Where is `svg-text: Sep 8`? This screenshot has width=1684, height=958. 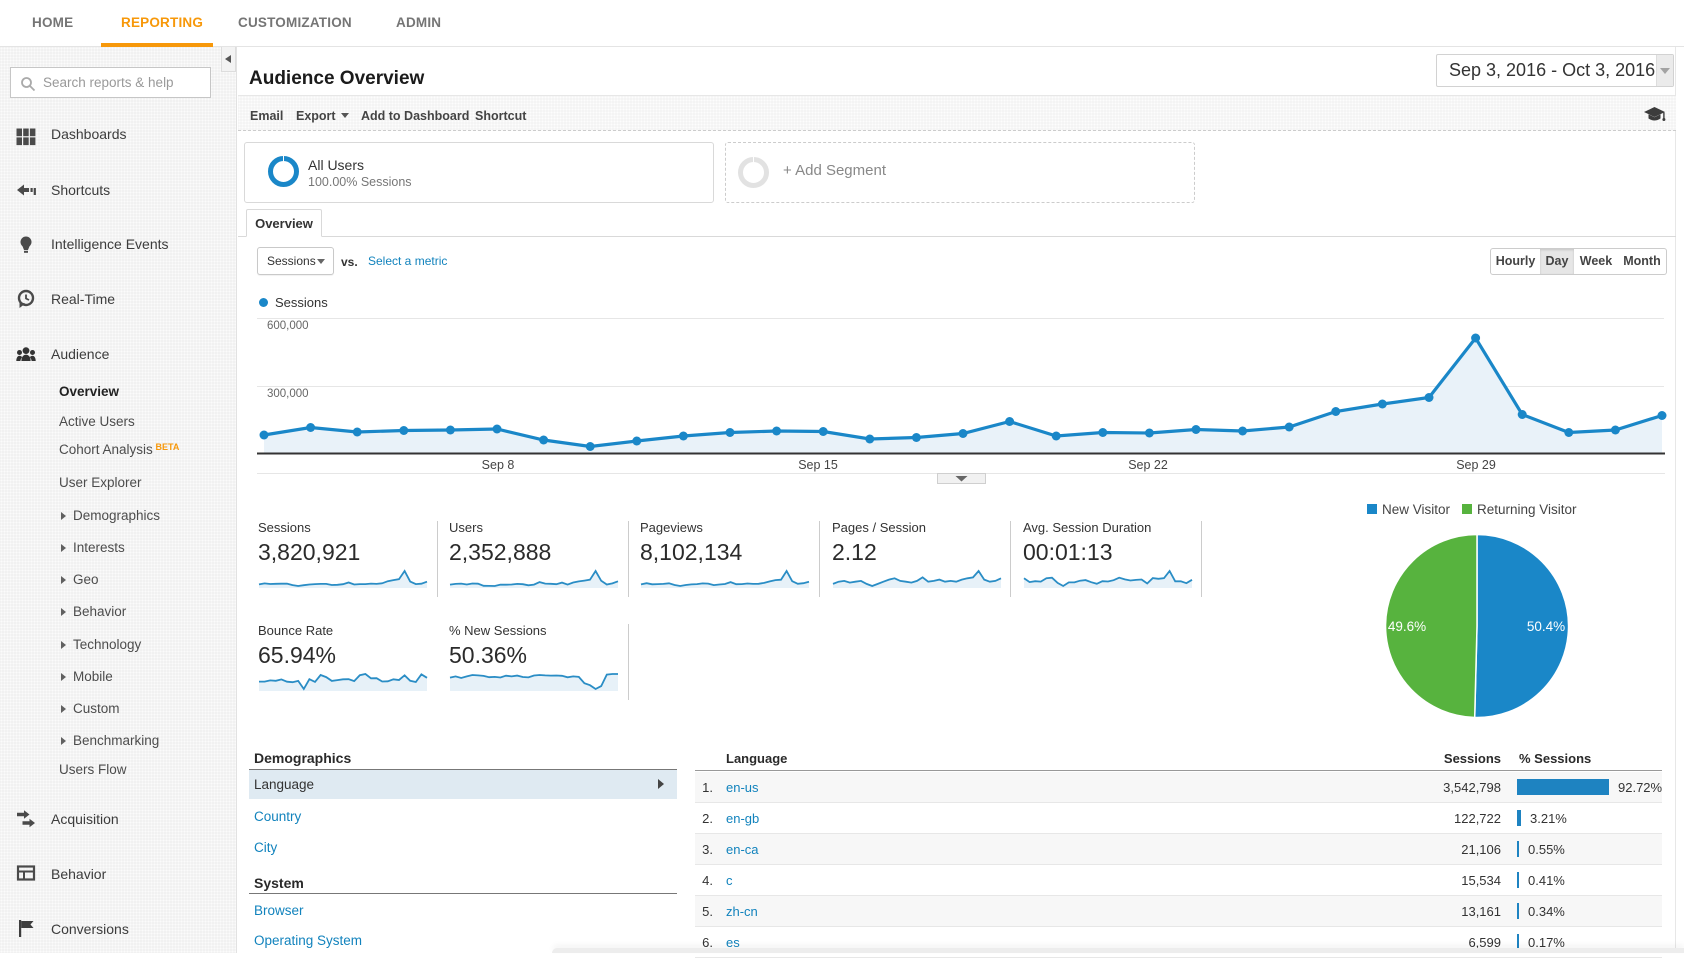 svg-text: Sep 8 is located at coordinates (498, 465).